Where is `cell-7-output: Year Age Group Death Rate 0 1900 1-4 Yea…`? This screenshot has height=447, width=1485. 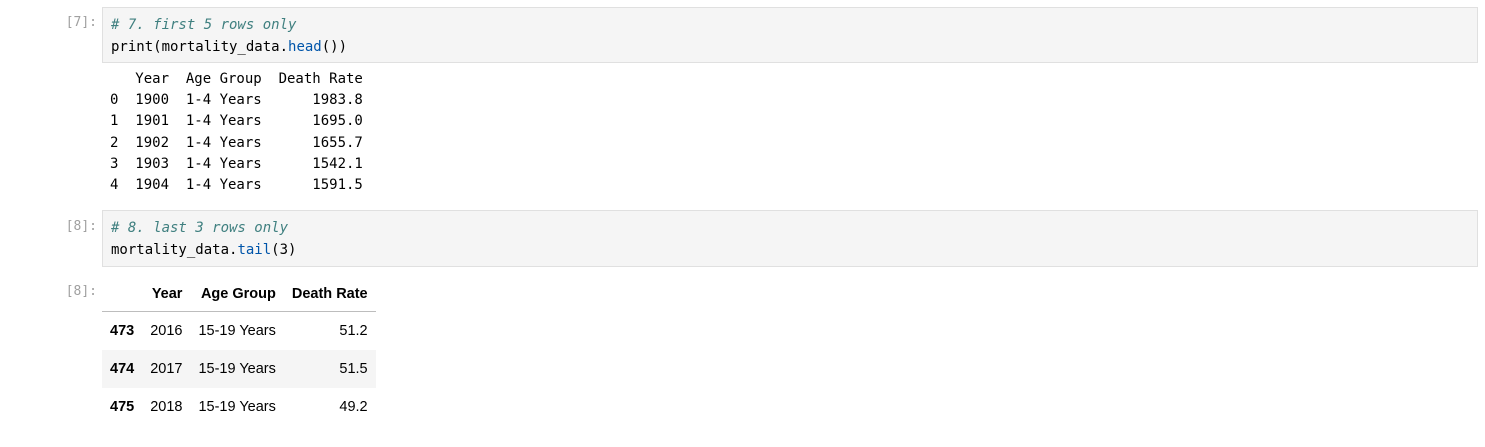
cell-7-output: Year Age Group Death Rate 0 1900 1-4 Yea… is located at coordinates (236, 132).